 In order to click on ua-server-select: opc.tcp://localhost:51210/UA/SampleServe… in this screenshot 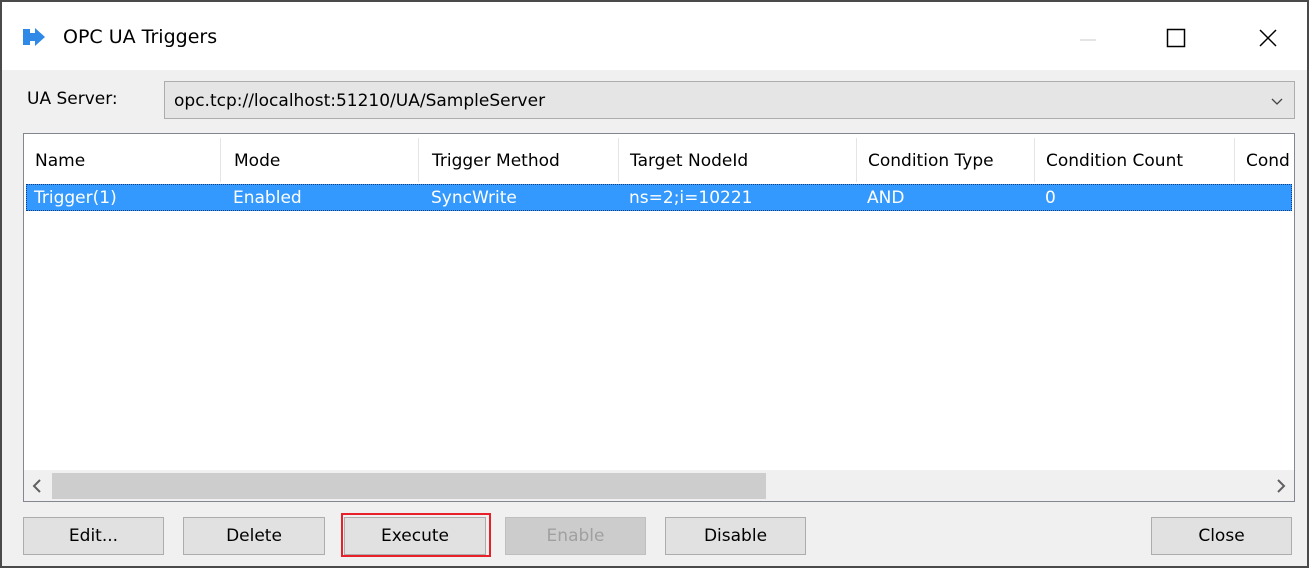, I will do `click(729, 100)`.